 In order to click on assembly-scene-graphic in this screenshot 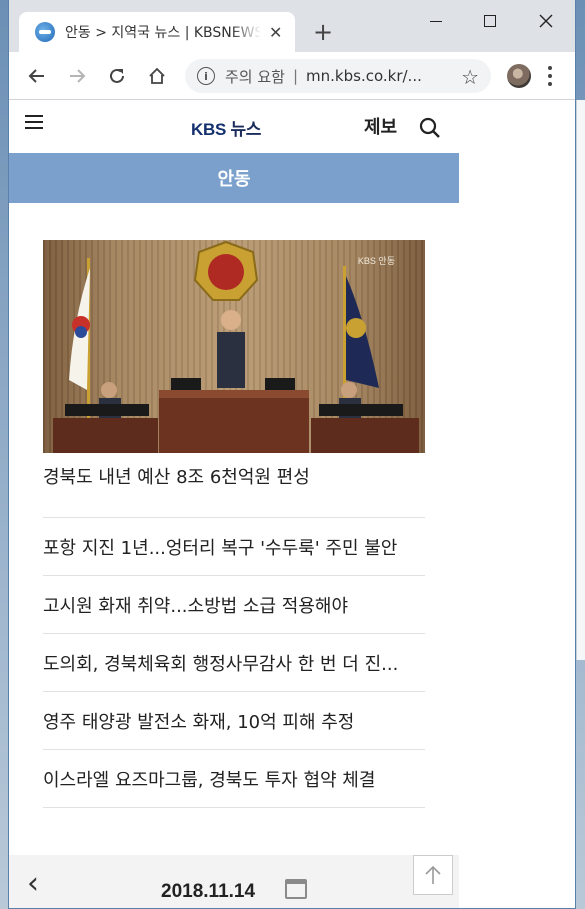, I will do `click(236, 346)`.